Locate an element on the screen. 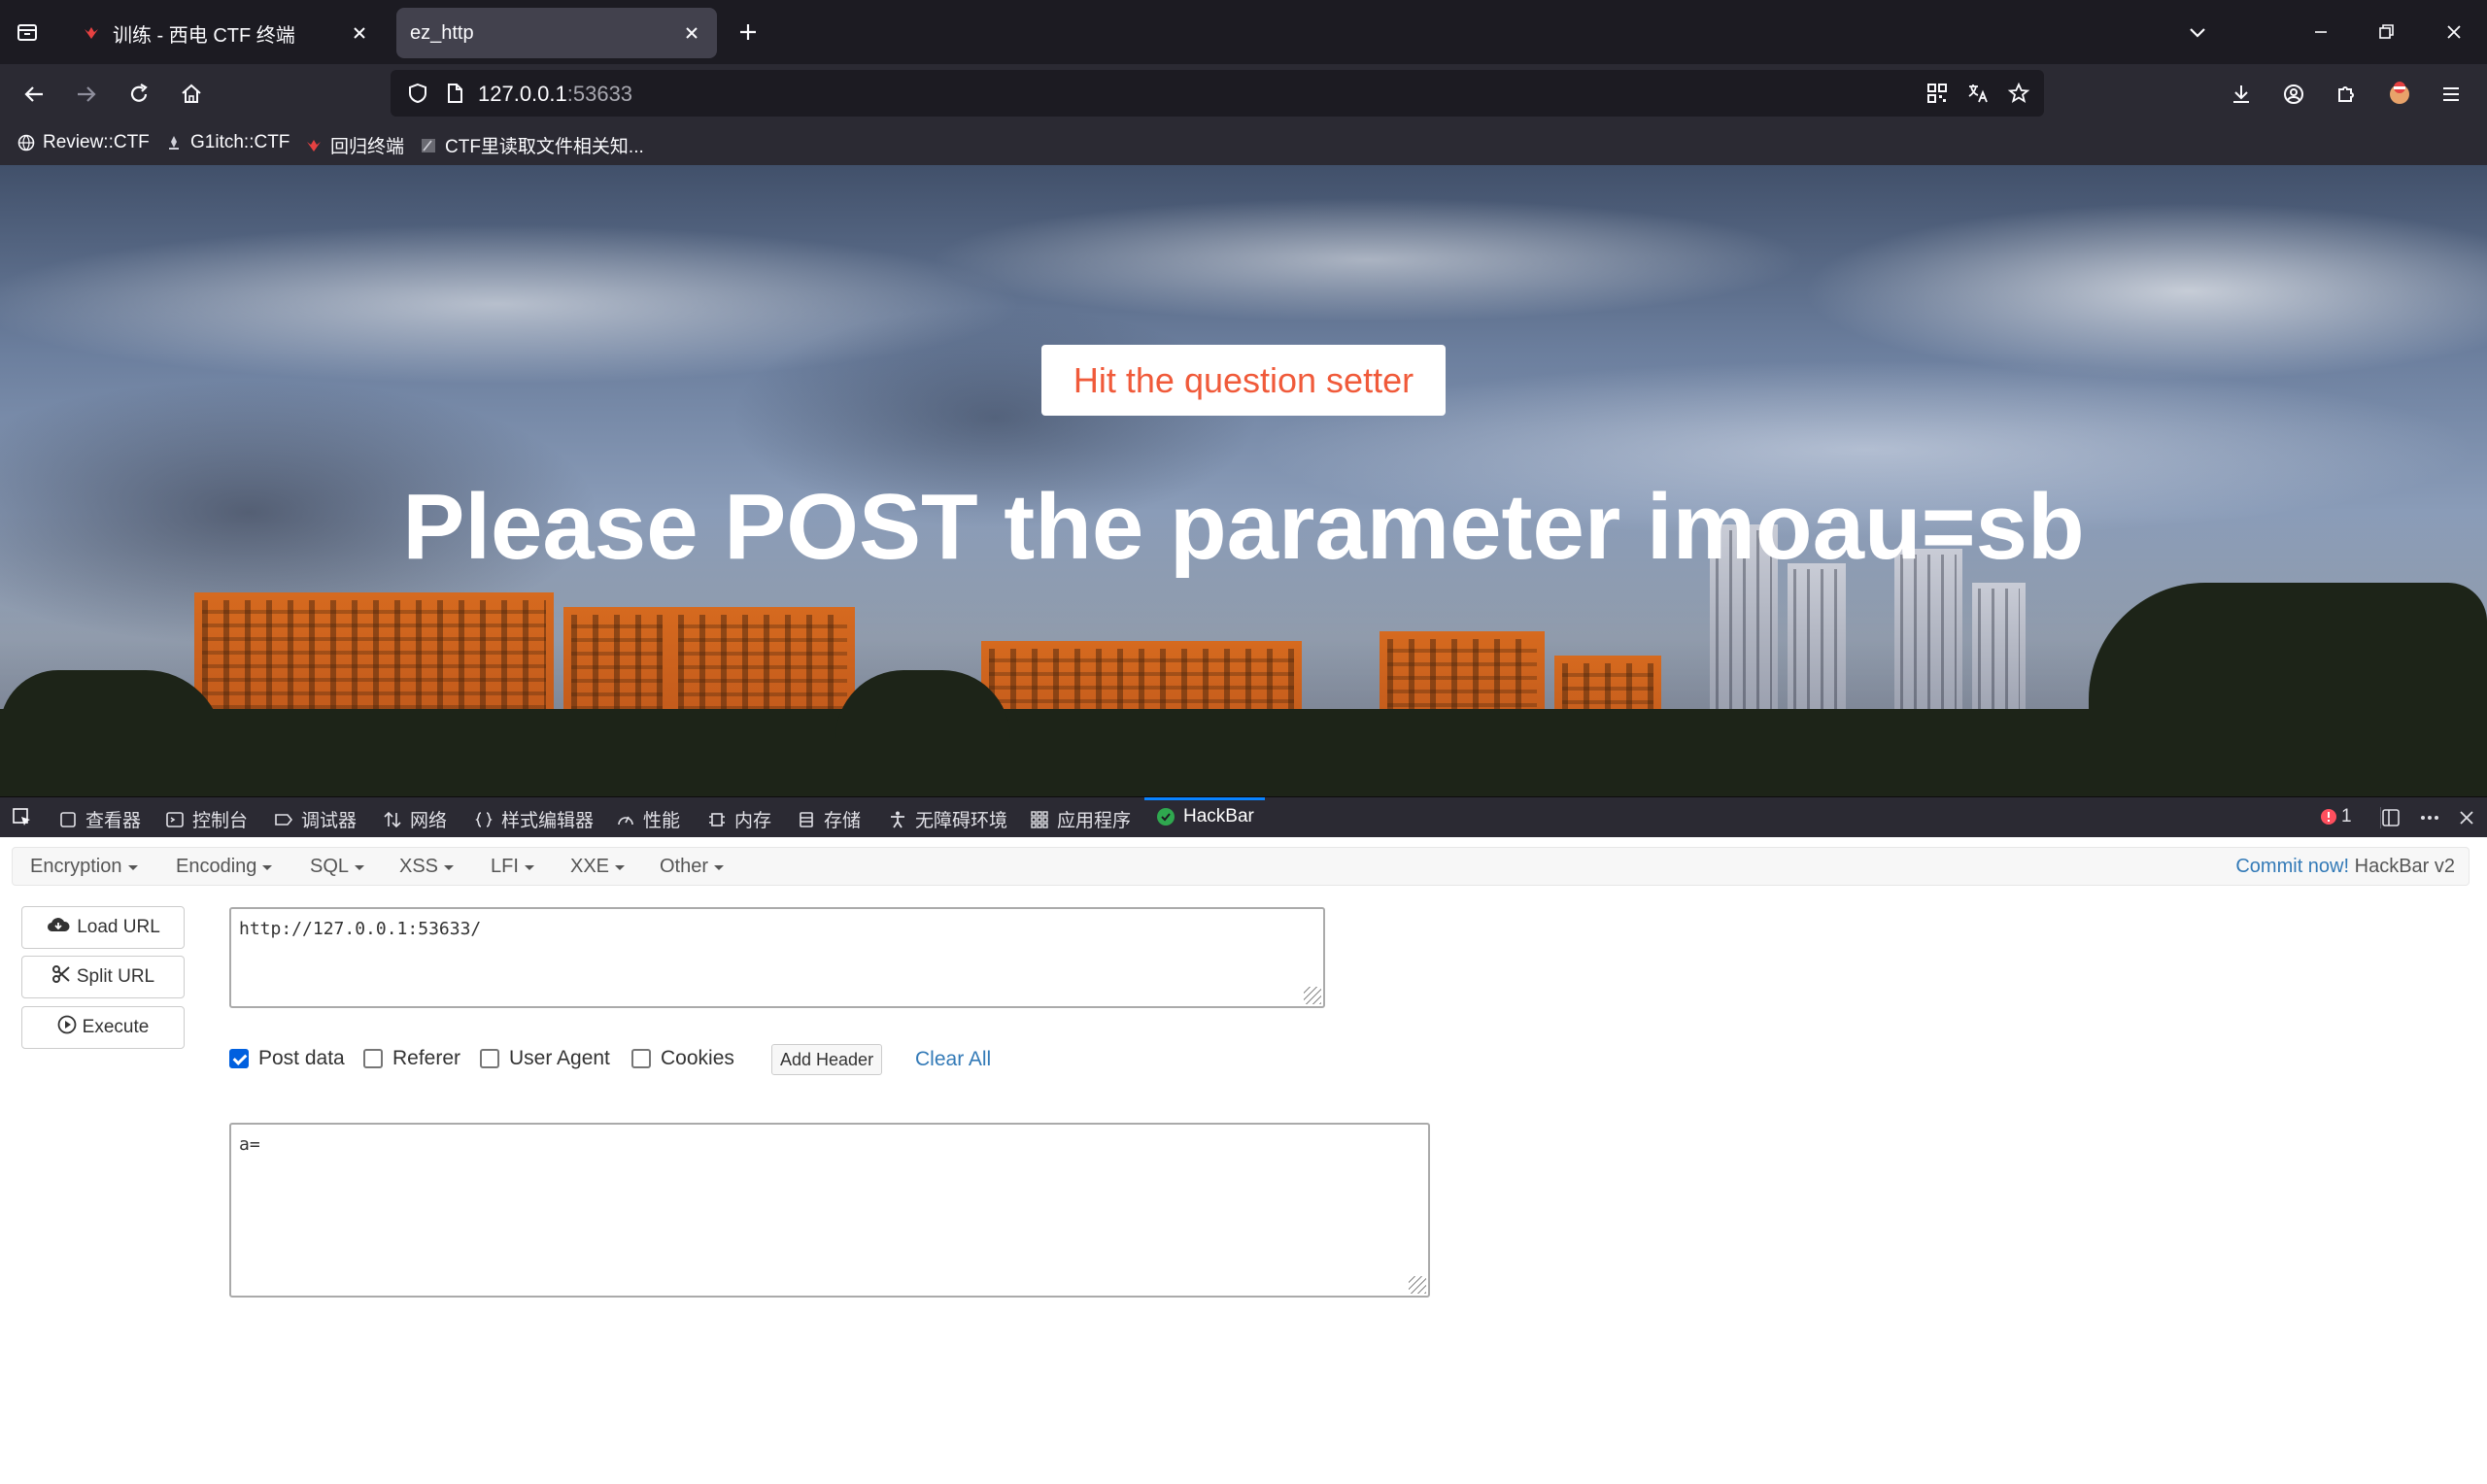  devtools-tab-label: 内存 is located at coordinates (753, 821).